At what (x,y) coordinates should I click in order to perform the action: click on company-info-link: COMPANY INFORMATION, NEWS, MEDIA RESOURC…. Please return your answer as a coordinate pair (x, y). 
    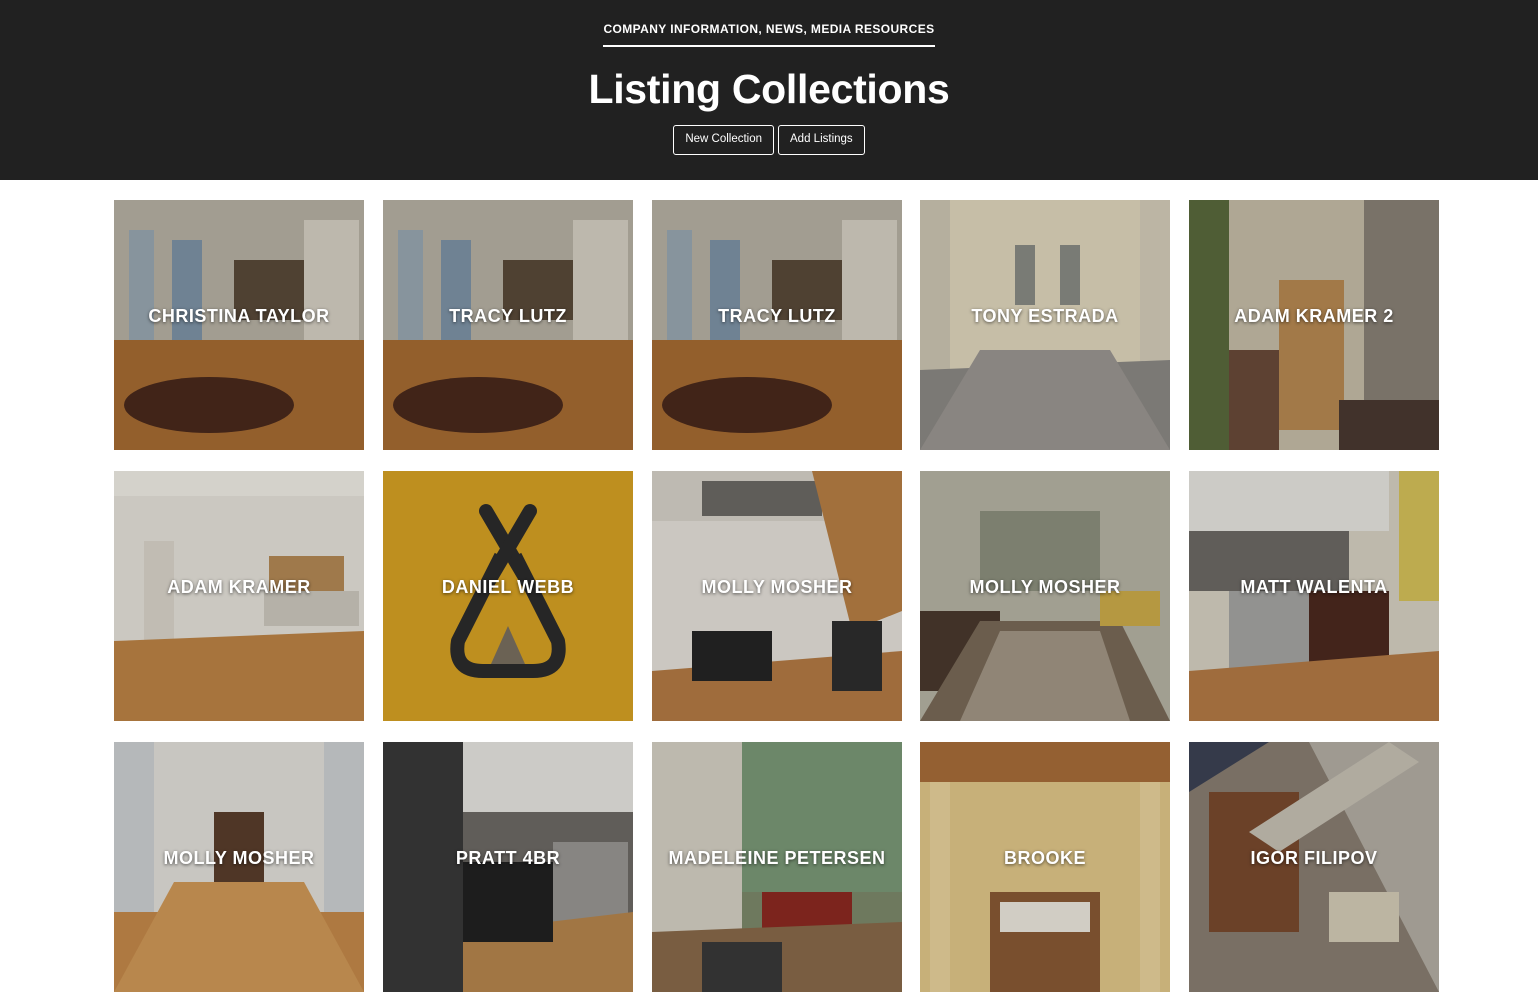
    Looking at the image, I should click on (769, 34).